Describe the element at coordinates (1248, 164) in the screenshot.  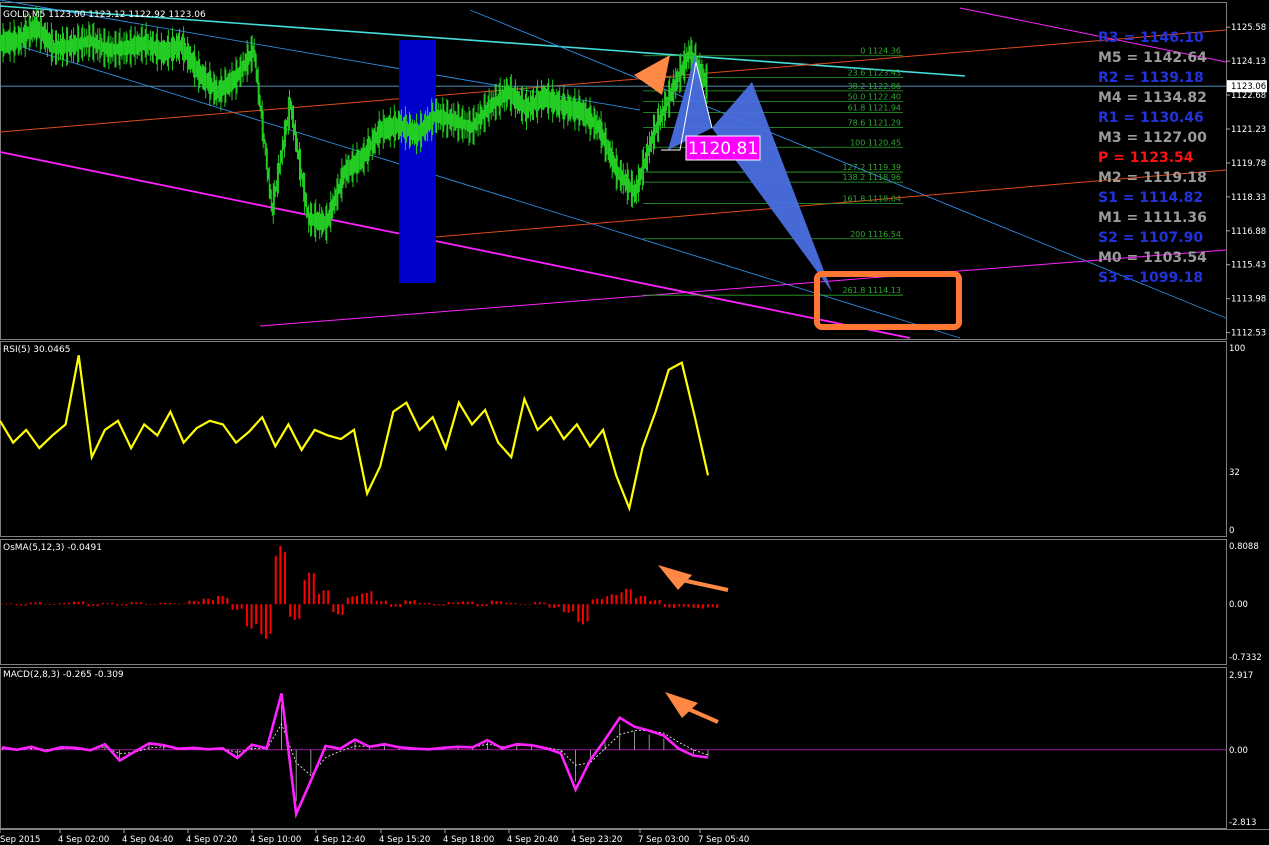
I see `price-tick-label: 1119.78` at that location.